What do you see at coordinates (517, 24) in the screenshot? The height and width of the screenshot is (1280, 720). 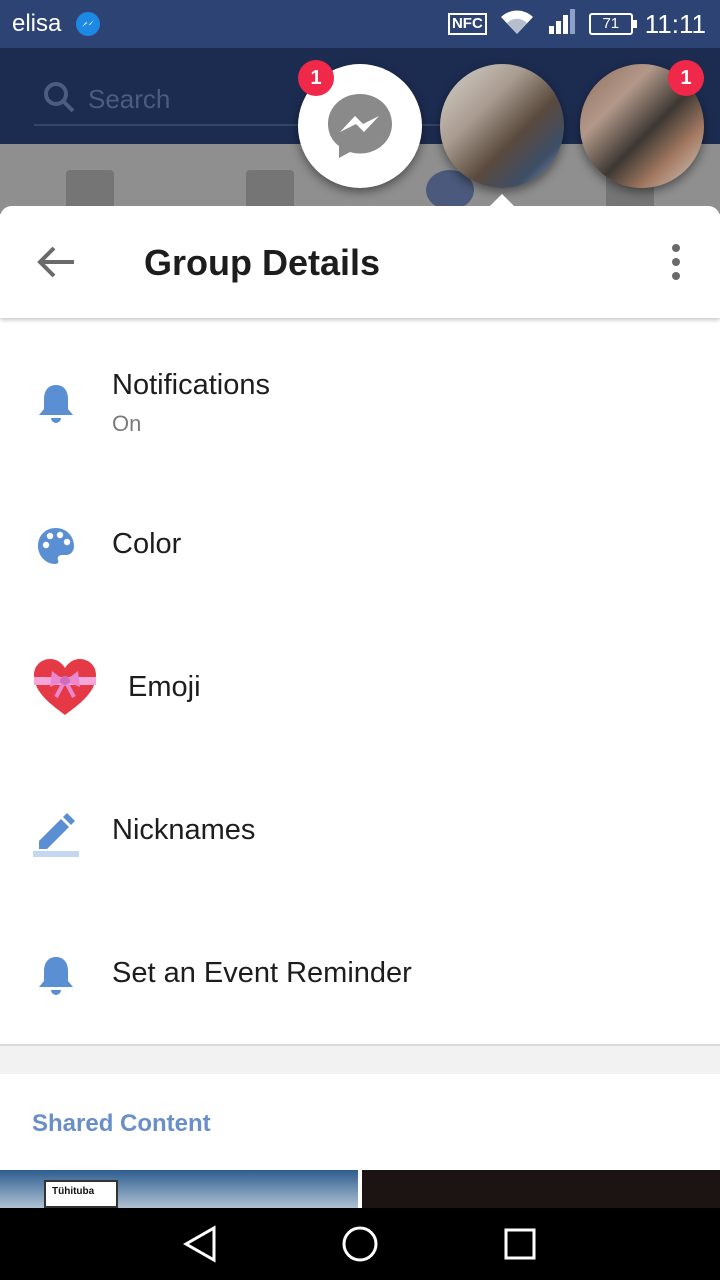 I see `wifi-icon` at bounding box center [517, 24].